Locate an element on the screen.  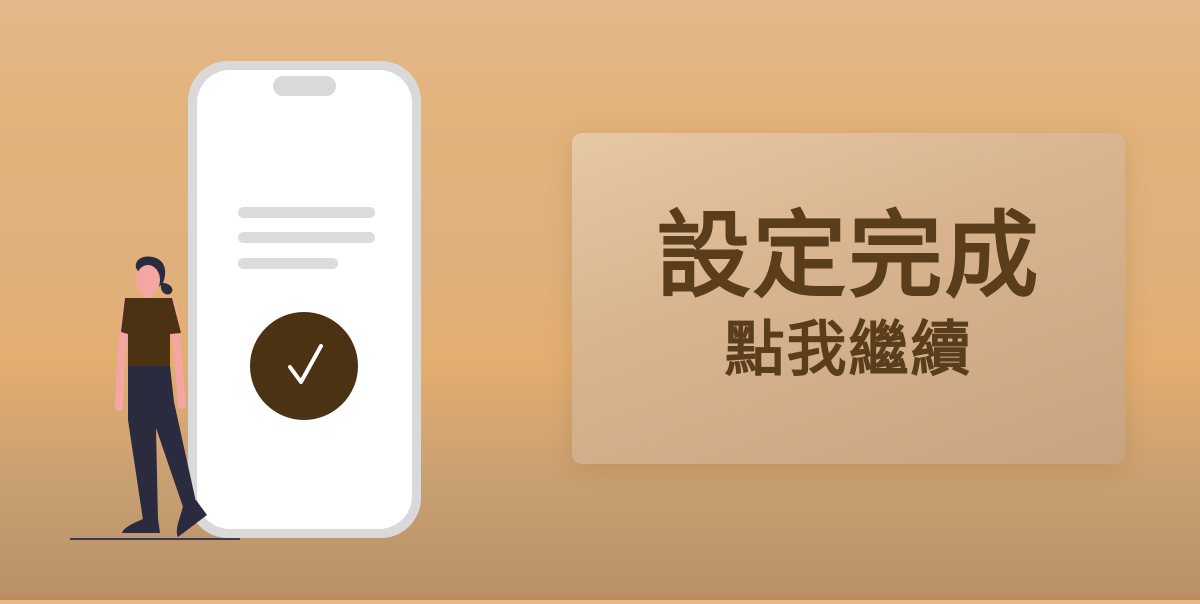
shirt is located at coordinates (151, 332).